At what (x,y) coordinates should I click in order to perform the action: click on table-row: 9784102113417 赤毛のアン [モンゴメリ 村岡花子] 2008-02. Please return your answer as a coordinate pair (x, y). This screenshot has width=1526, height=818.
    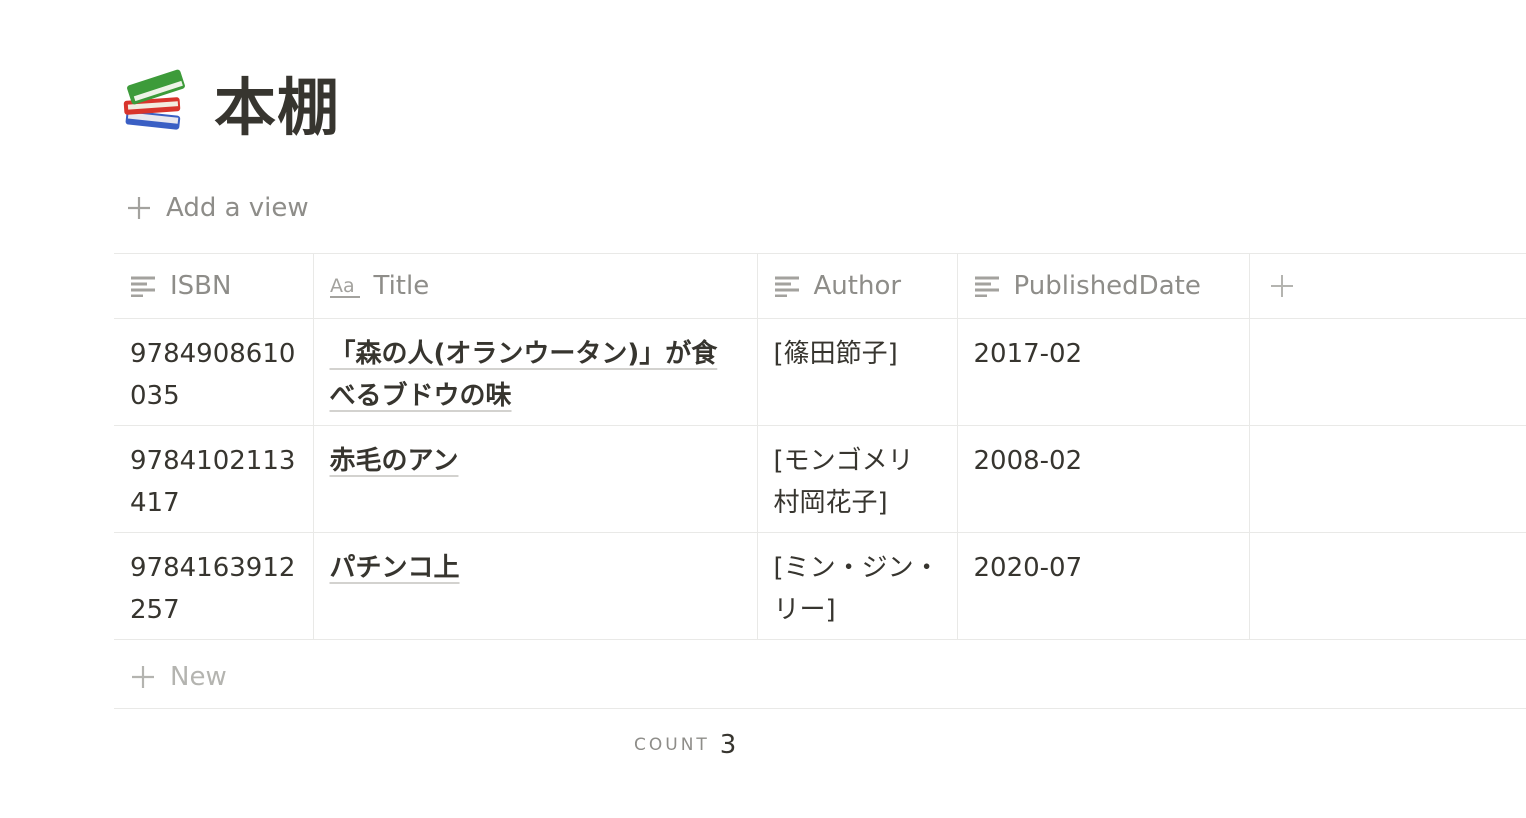
    Looking at the image, I should click on (820, 479).